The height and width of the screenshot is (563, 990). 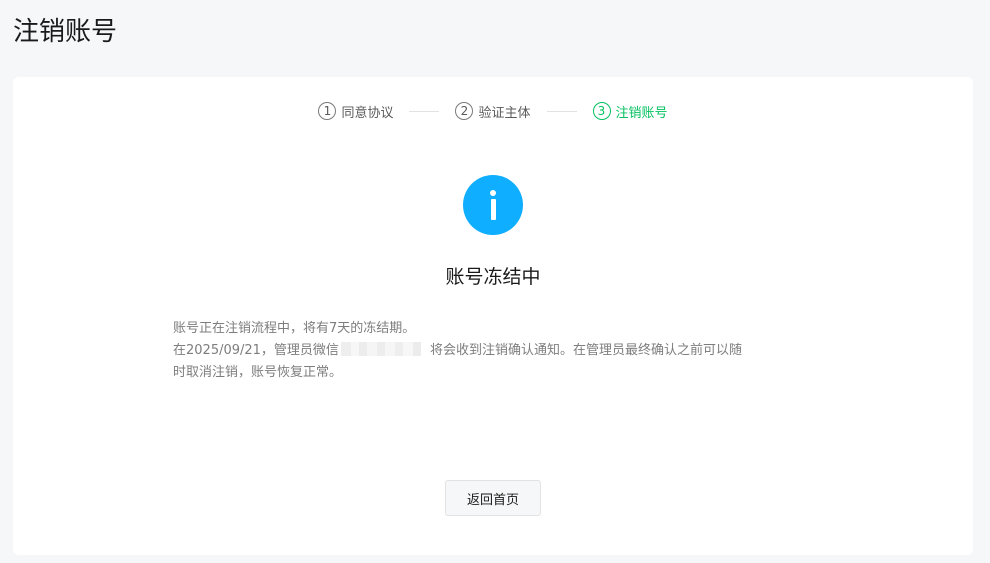 I want to click on description-line: 时取消注销，账号恢复正常。, so click(x=258, y=372).